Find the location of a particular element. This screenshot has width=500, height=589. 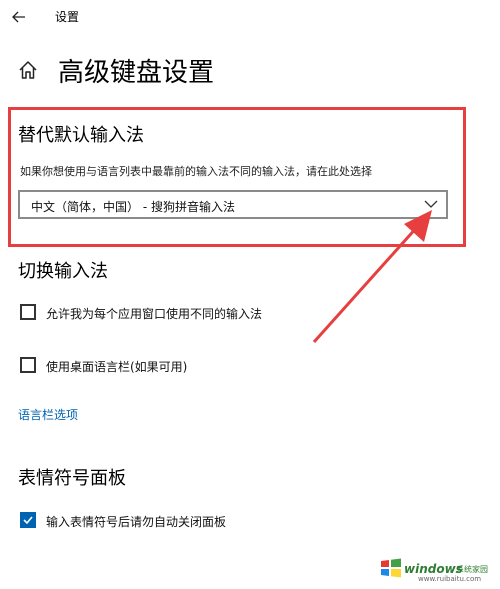

watermark-brand: windows is located at coordinates (433, 569).